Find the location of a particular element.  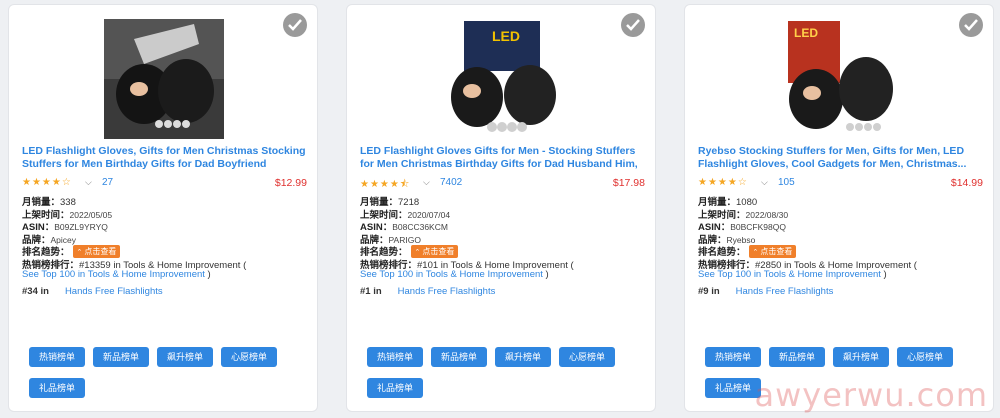

asin: ASIN：B08CC36KCM is located at coordinates (404, 226).